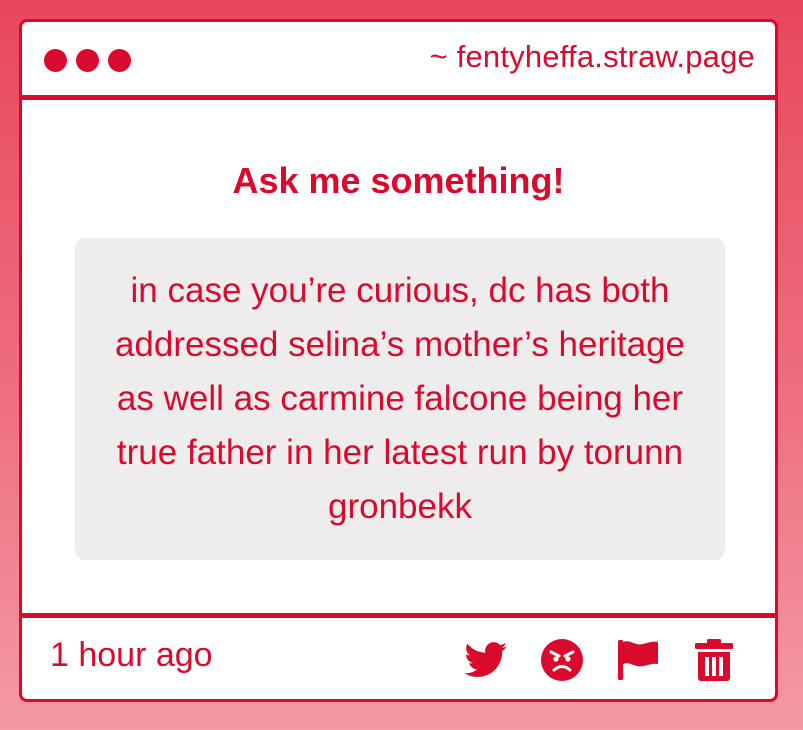 This screenshot has height=730, width=803. I want to click on page-title: Ask me something!, so click(398, 180).